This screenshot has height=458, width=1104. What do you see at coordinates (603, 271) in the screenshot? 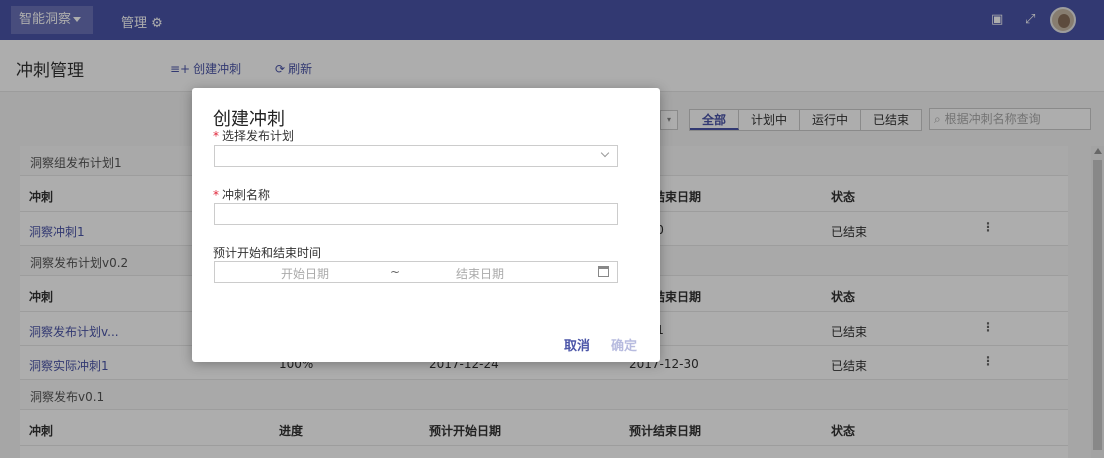
I see `calendar-icon` at bounding box center [603, 271].